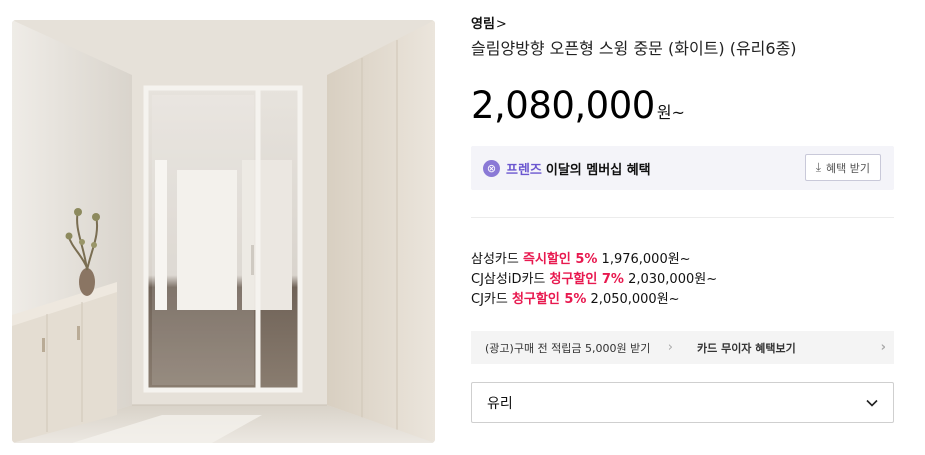  I want to click on get-benefit-label: 혜택 받기, so click(848, 168).